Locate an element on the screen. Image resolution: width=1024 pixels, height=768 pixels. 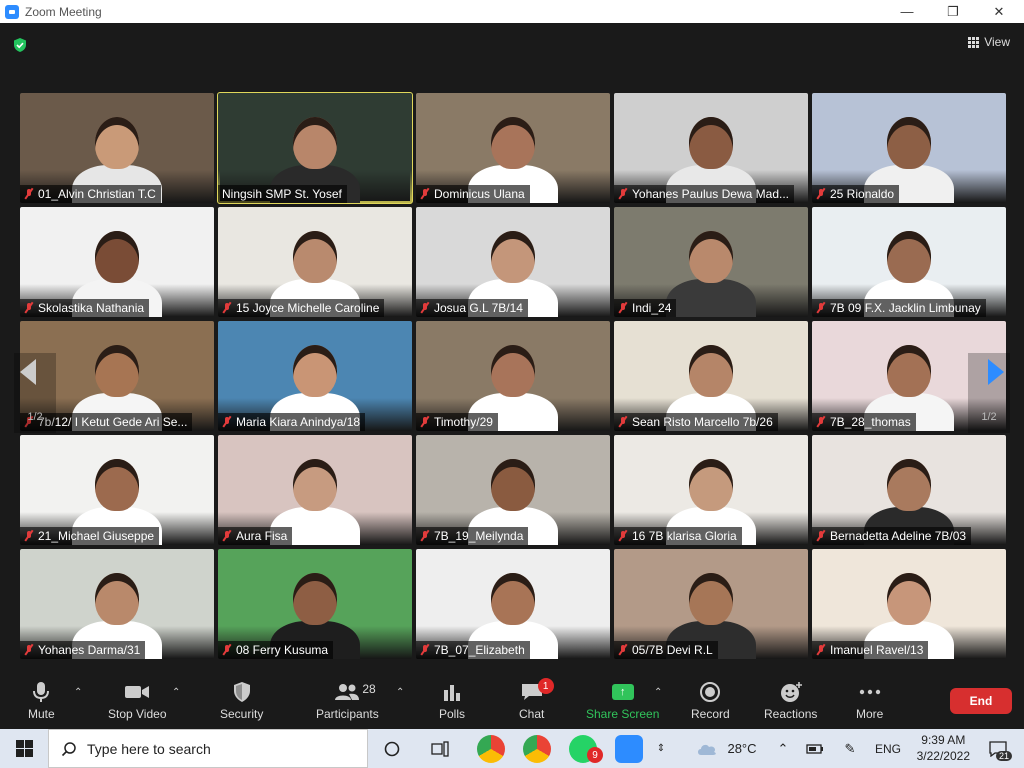
clock-date: 3/22/2022 is located at coordinates (943, 756).